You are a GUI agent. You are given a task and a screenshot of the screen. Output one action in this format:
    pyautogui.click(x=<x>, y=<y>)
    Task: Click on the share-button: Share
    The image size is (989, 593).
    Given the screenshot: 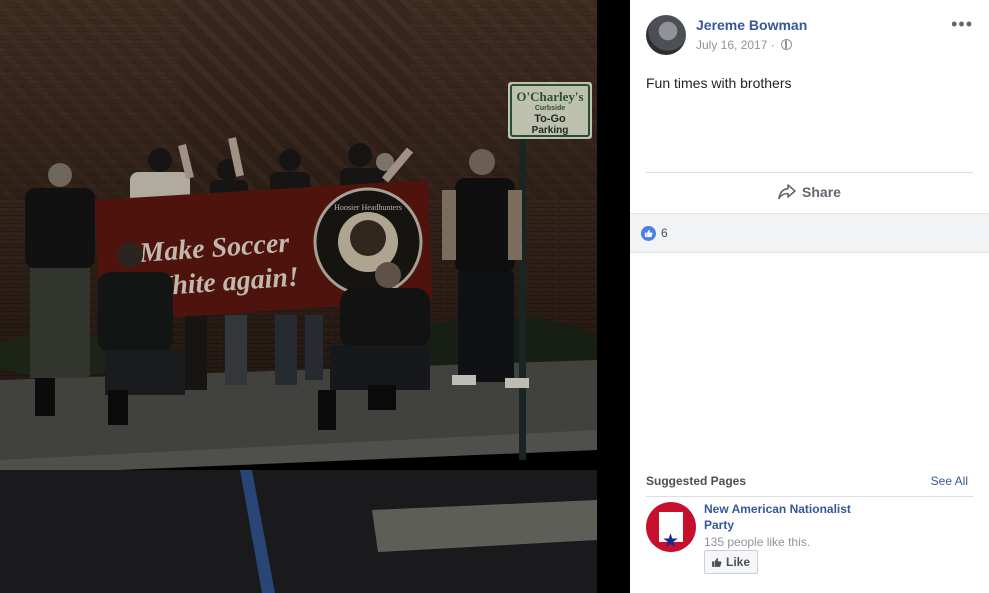 What is the action you would take?
    pyautogui.click(x=809, y=192)
    